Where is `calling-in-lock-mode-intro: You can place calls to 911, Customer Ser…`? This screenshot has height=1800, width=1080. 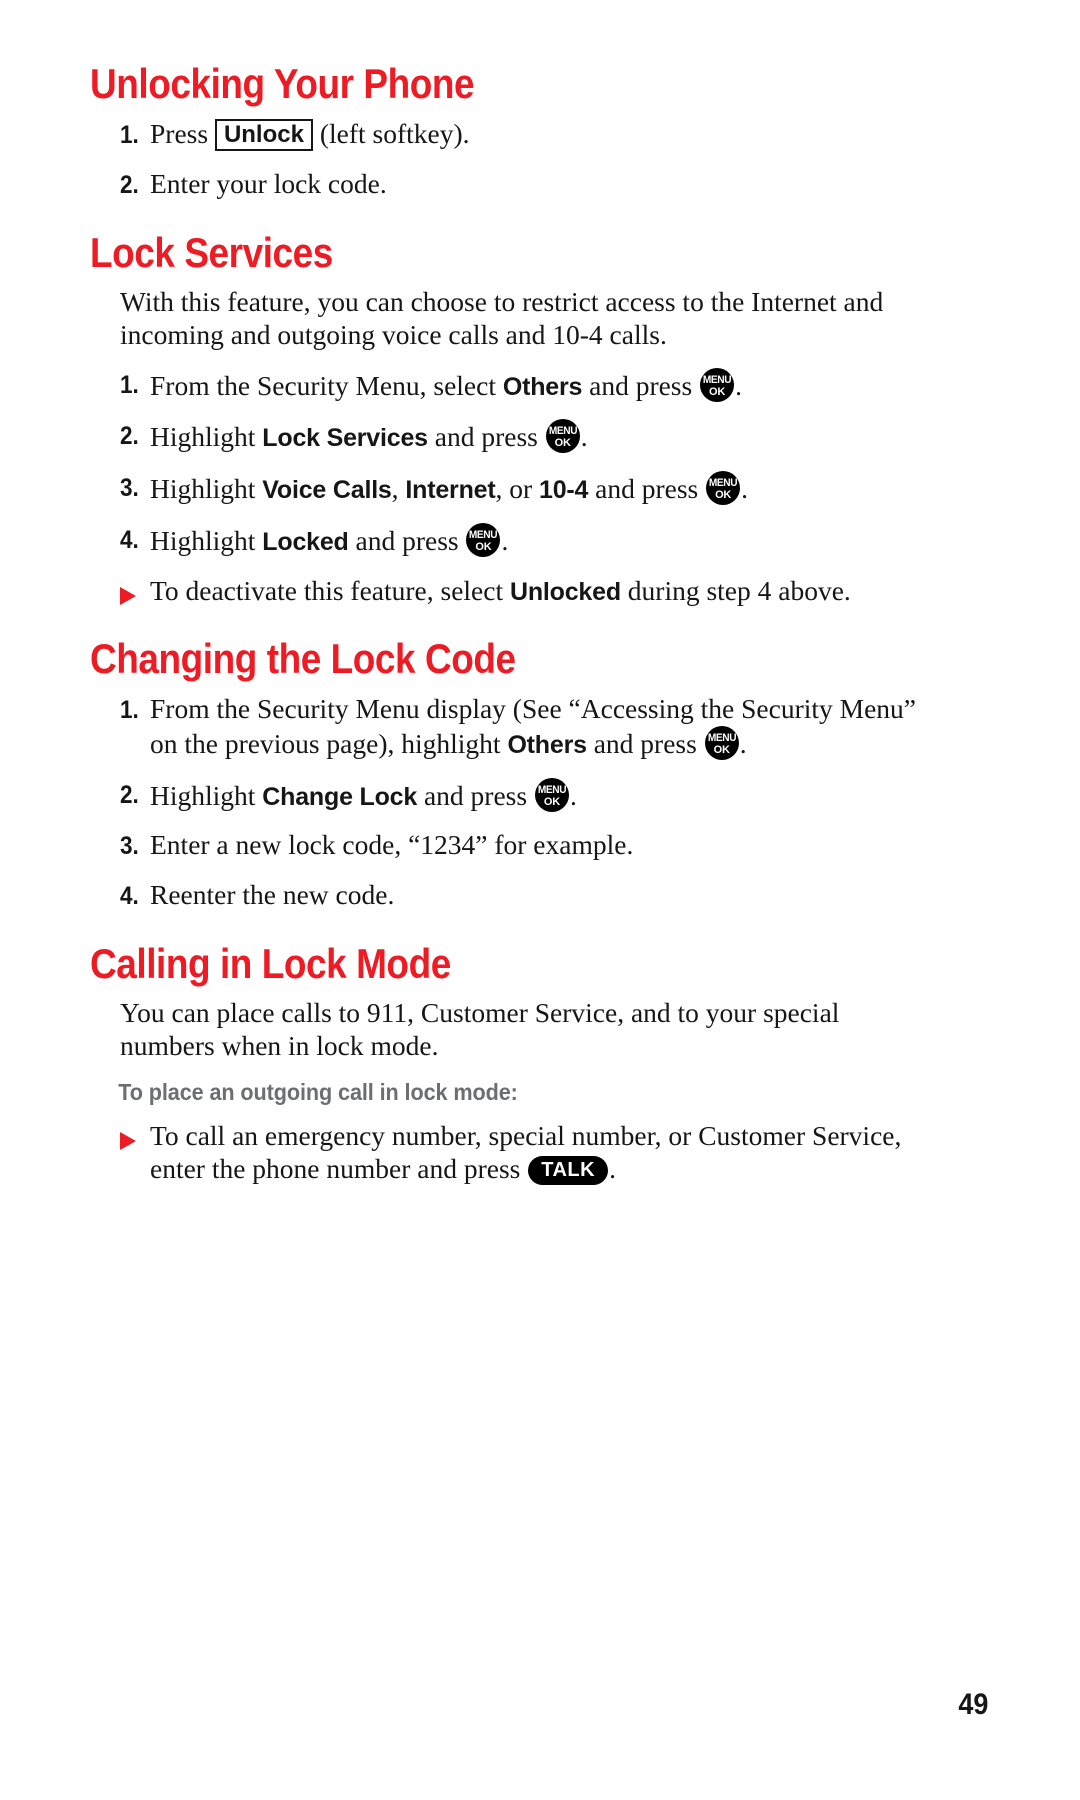 calling-in-lock-mode-intro: You can place calls to 911, Customer Ser… is located at coordinates (480, 1029).